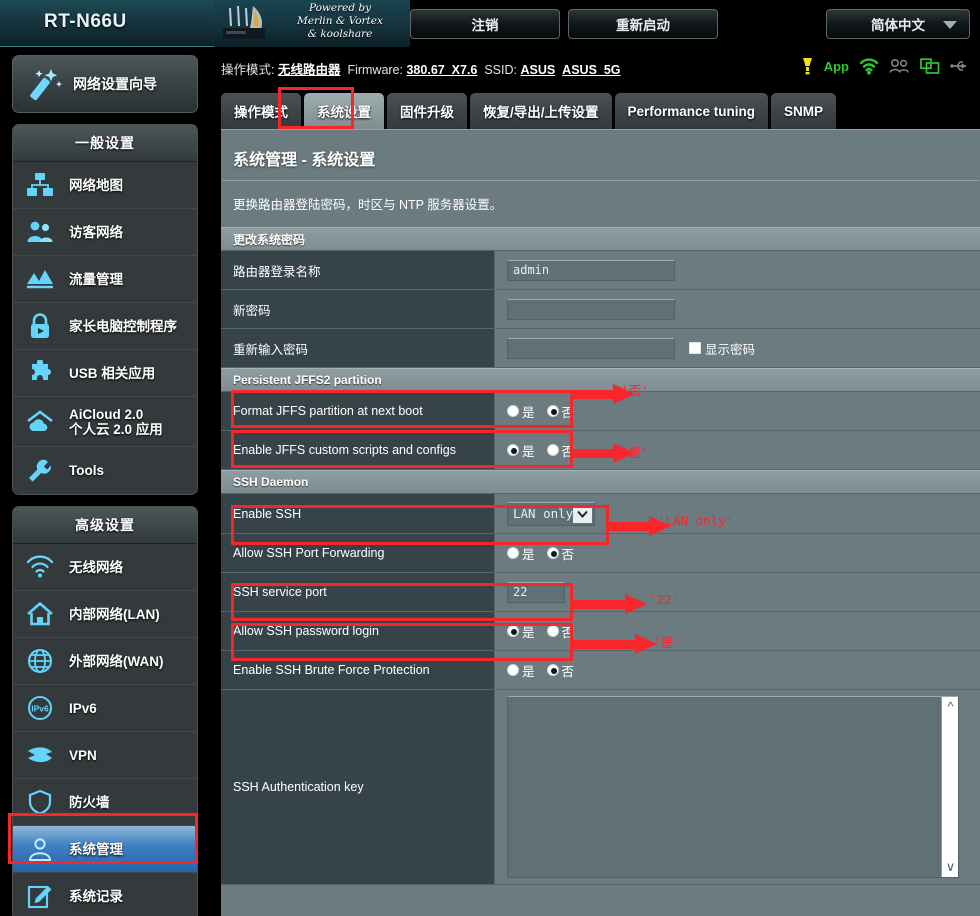  Describe the element at coordinates (949, 787) in the screenshot. I see `textarea-scrollbar: ^ ∨` at that location.